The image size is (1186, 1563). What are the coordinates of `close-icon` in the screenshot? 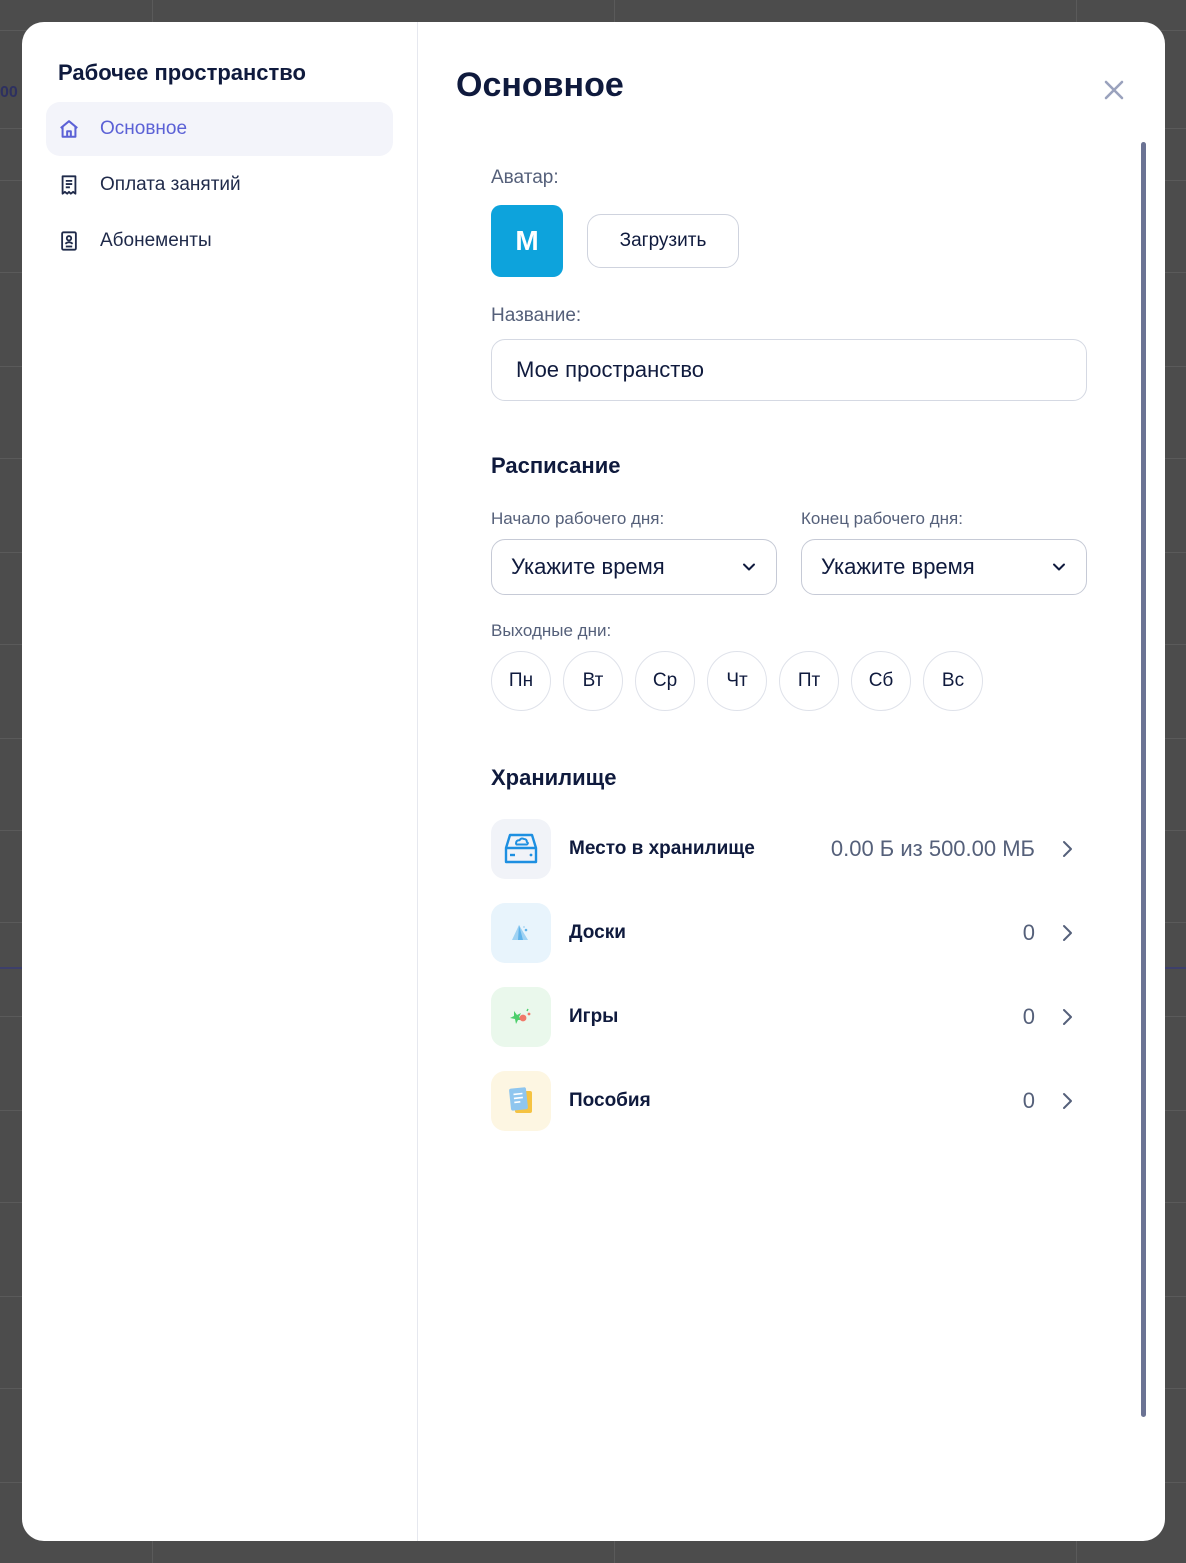 It's located at (1114, 90).